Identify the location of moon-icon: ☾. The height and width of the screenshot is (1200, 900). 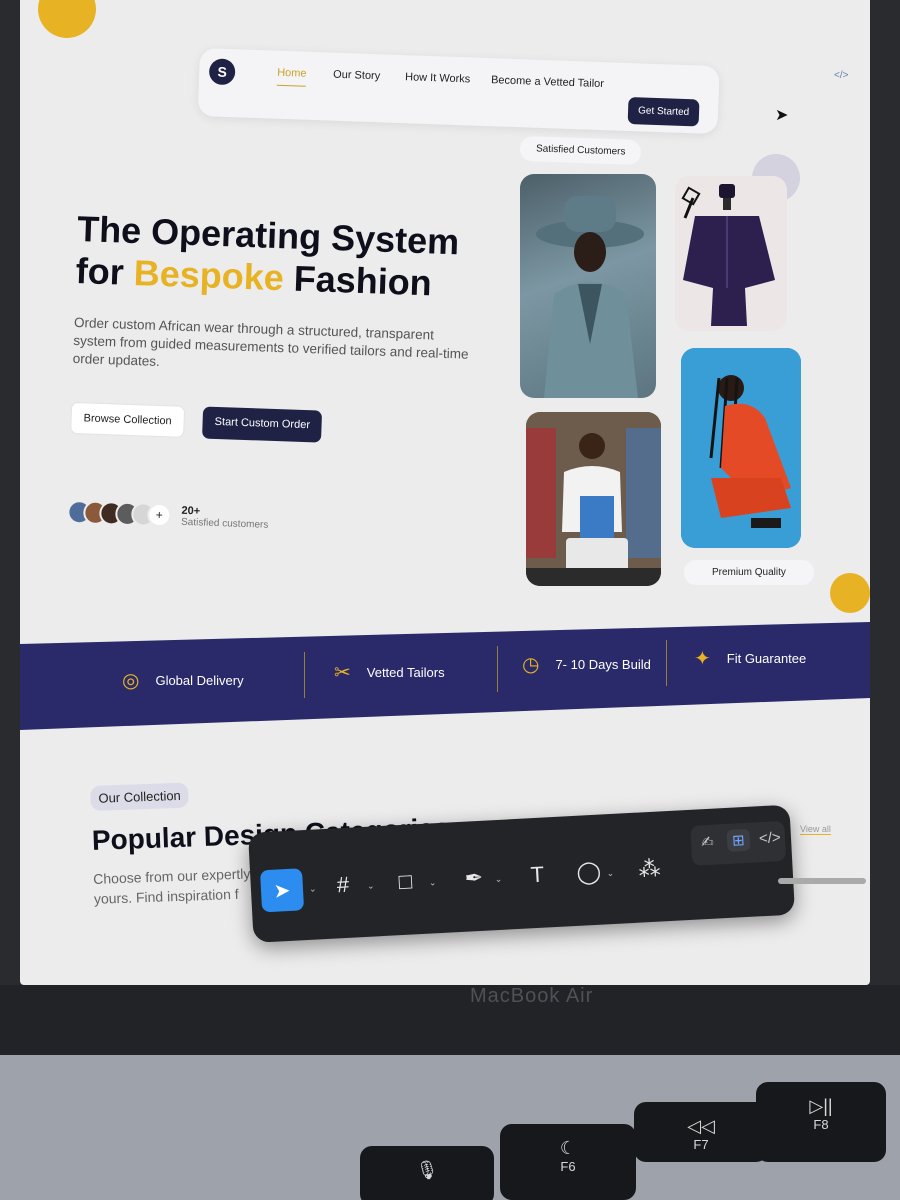
(568, 1148).